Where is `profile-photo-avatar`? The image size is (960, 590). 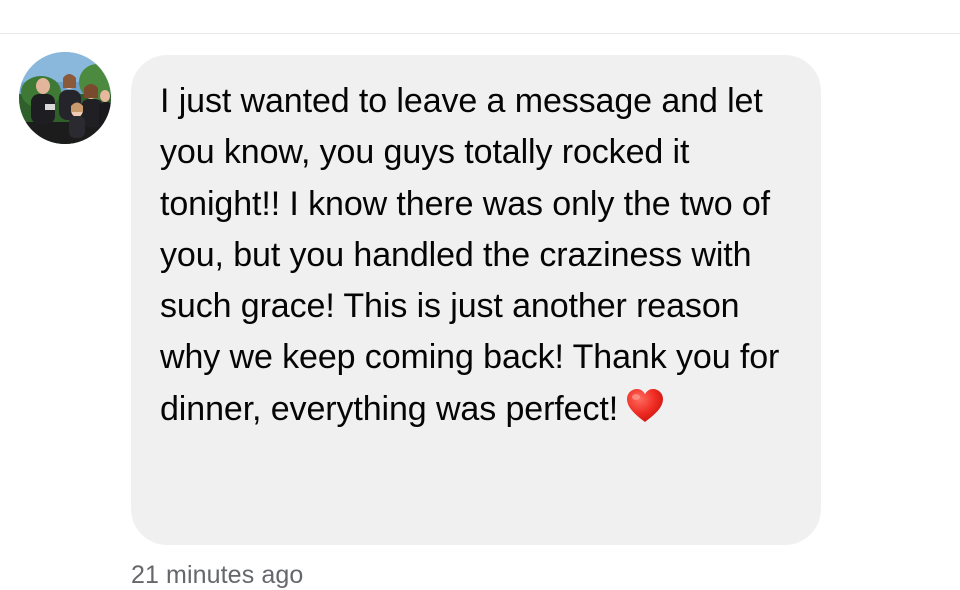
profile-photo-avatar is located at coordinates (65, 98).